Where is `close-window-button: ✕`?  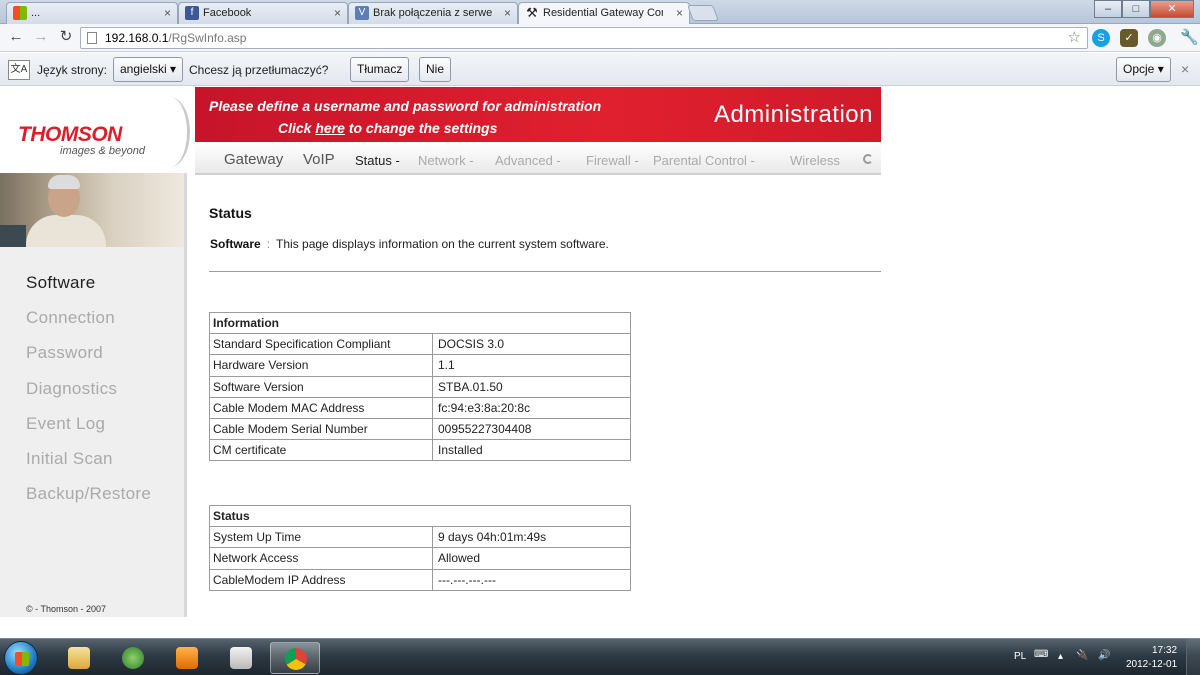
close-window-button: ✕ is located at coordinates (1172, 9).